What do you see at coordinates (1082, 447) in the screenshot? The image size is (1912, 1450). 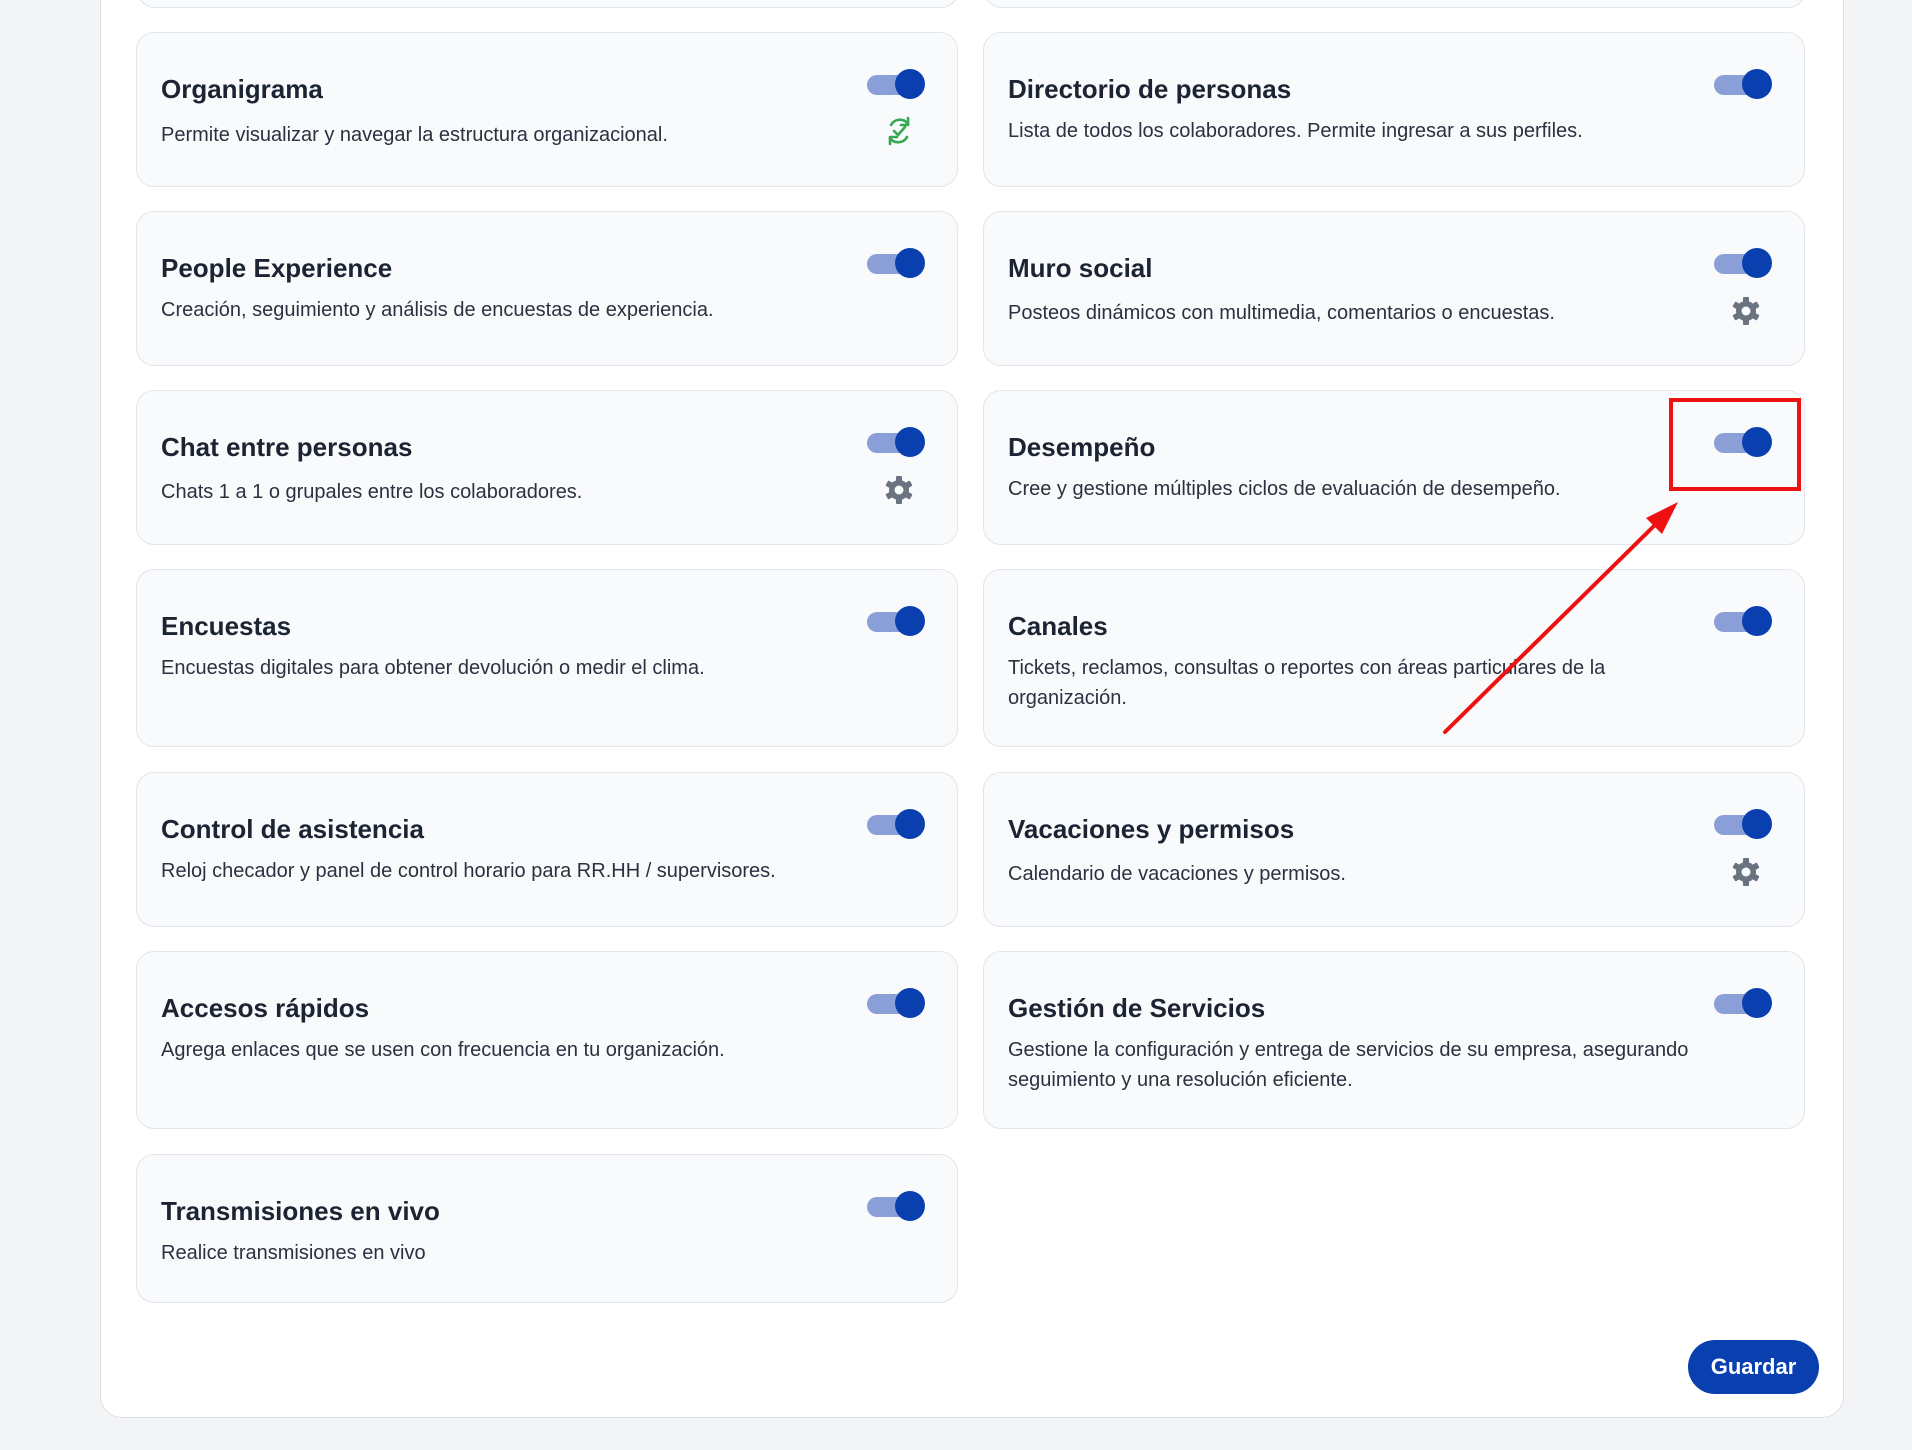 I see `module-title: Desempeño` at bounding box center [1082, 447].